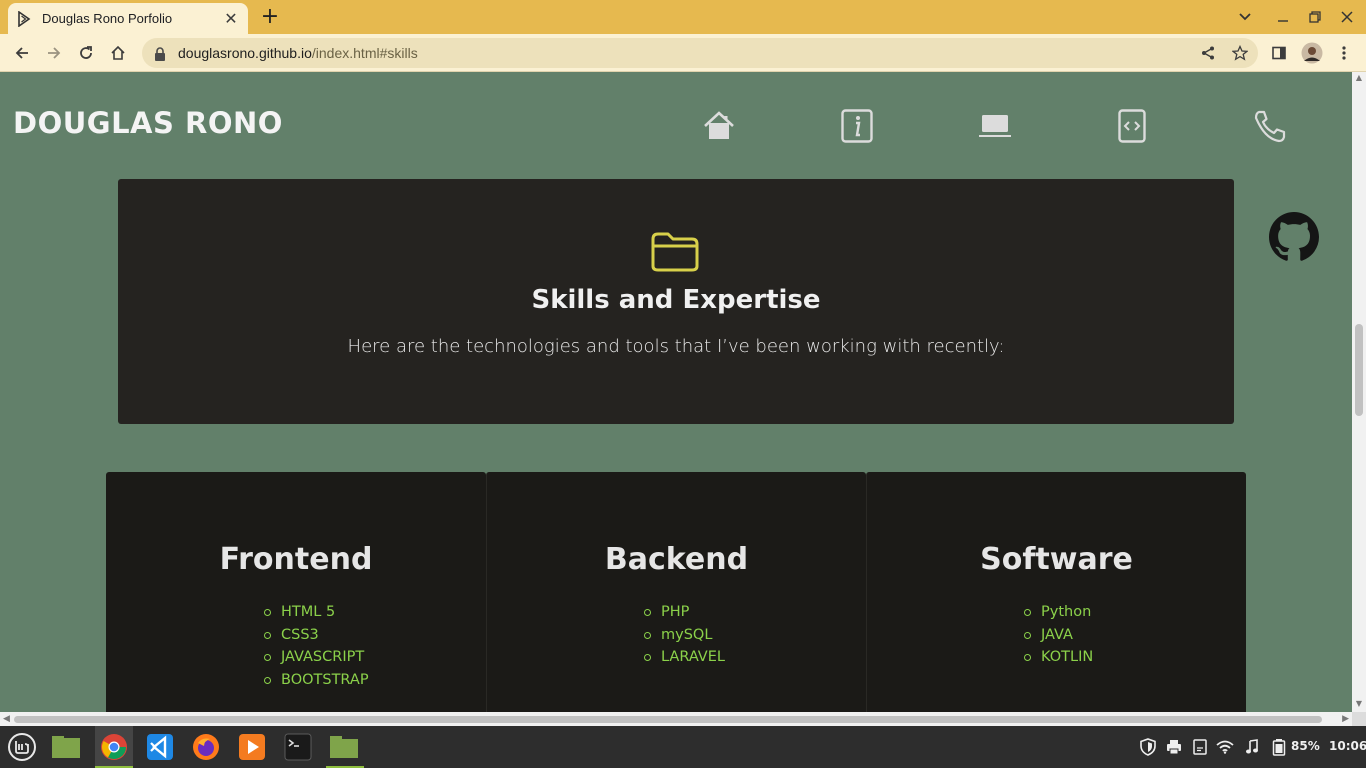  I want to click on shield-icon, so click(1148, 747).